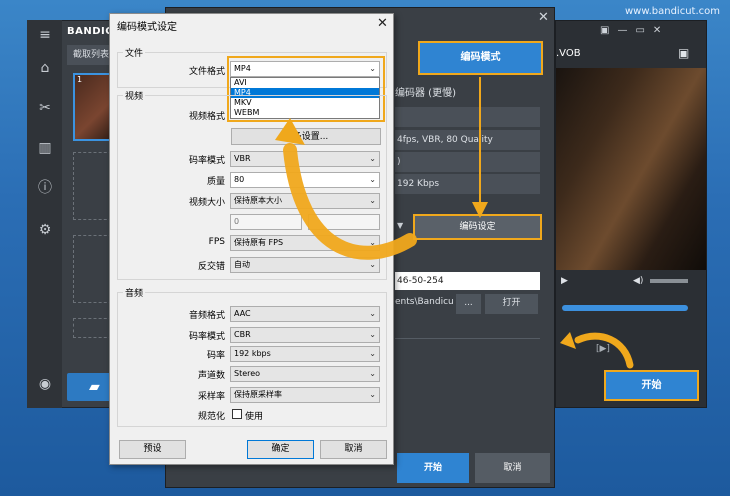 The height and width of the screenshot is (496, 730). What do you see at coordinates (90, 31) in the screenshot?
I see `app-logo: BANDIC` at bounding box center [90, 31].